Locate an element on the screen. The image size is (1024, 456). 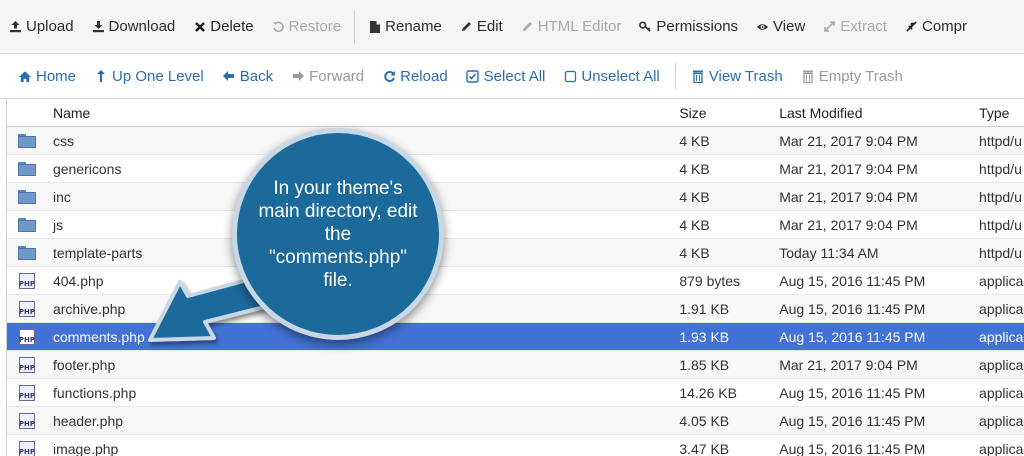
toolbar-rename-button: Rename is located at coordinates (405, 26).